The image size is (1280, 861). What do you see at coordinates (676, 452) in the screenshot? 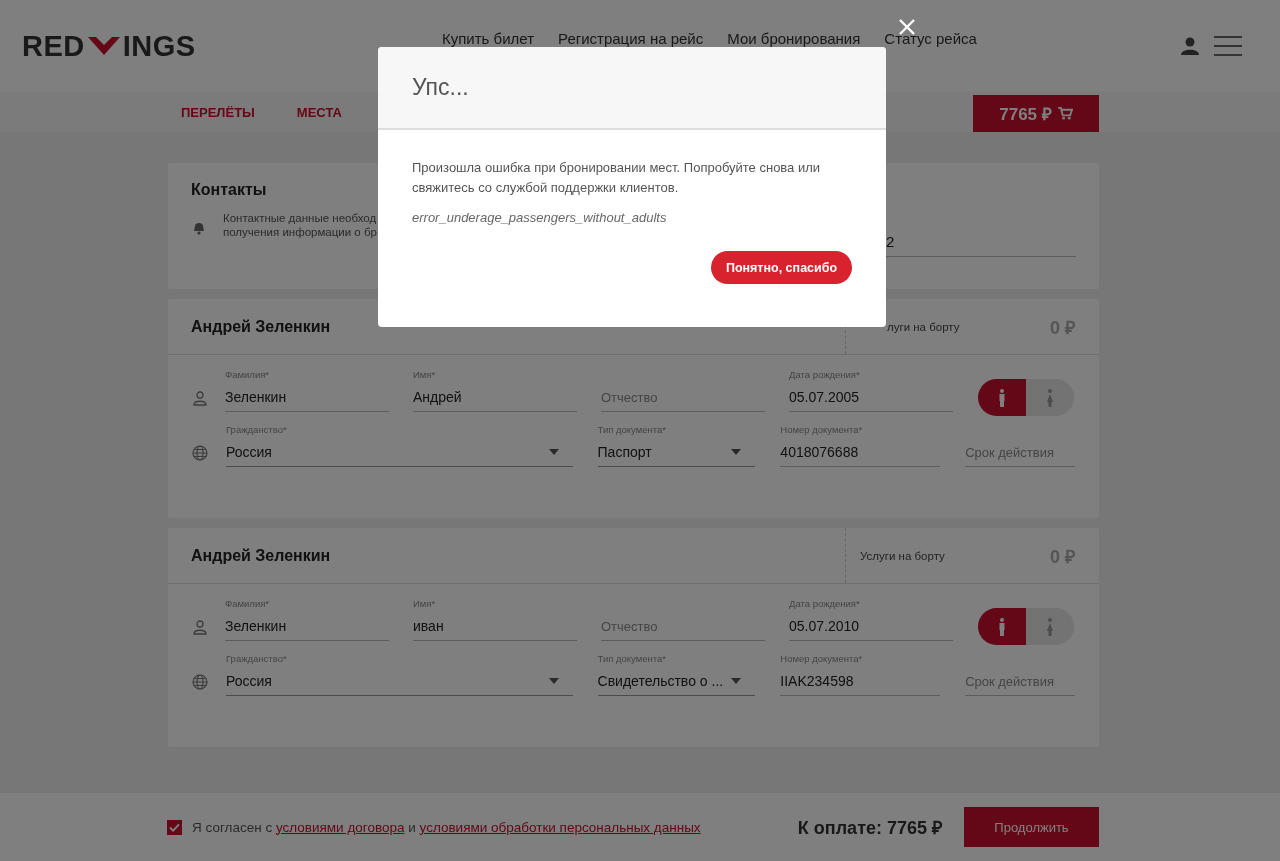
I see `select-field: Паспорт` at bounding box center [676, 452].